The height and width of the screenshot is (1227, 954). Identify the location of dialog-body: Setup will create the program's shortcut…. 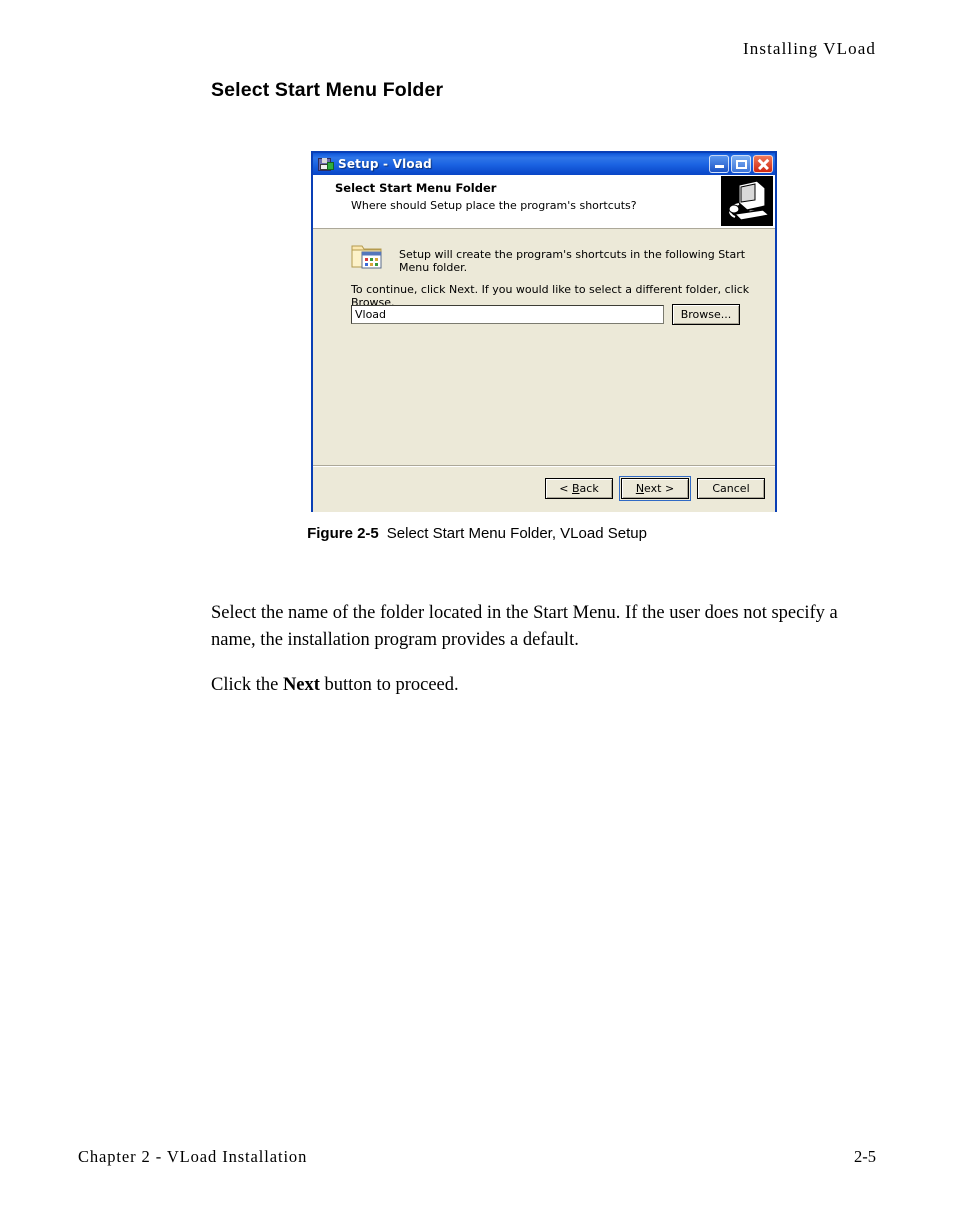
(544, 347).